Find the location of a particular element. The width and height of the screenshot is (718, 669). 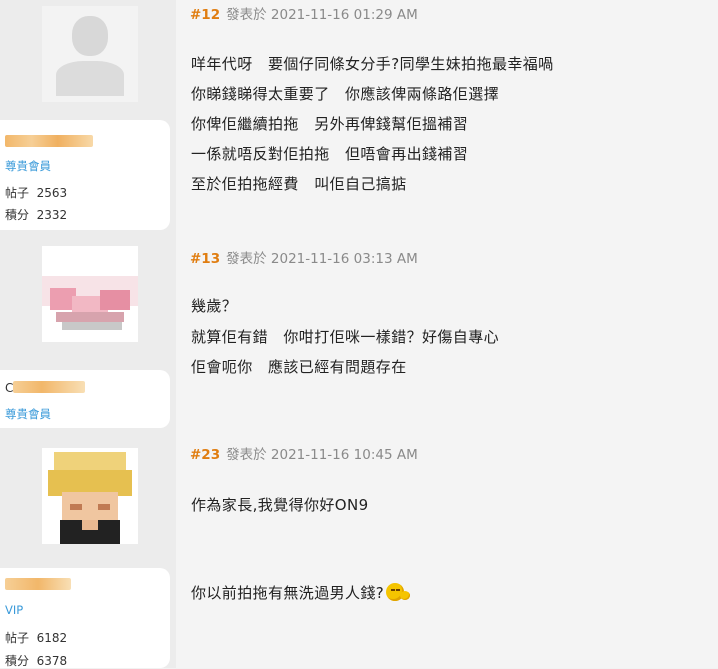

user-post-count: 帖子 6182 is located at coordinates (36, 638).